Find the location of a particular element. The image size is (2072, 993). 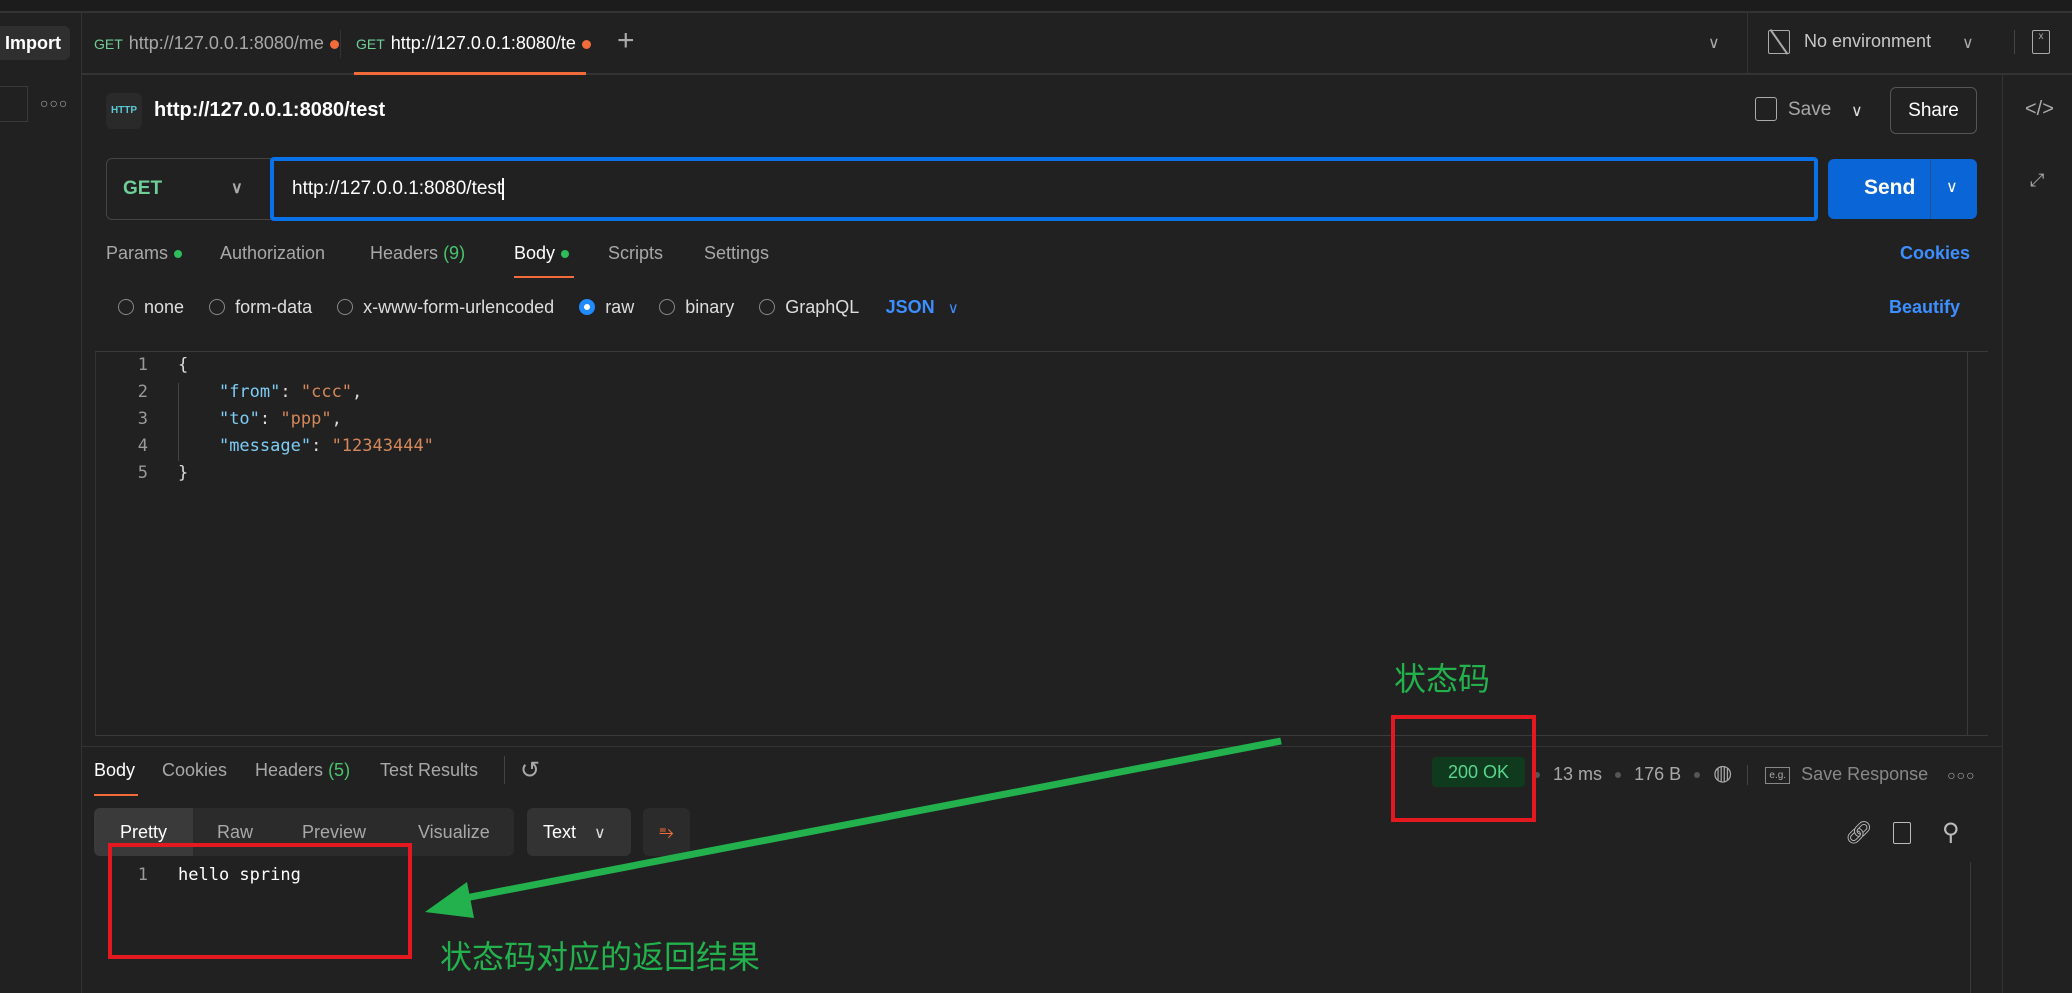

arrow-head is located at coordinates (449, 900).